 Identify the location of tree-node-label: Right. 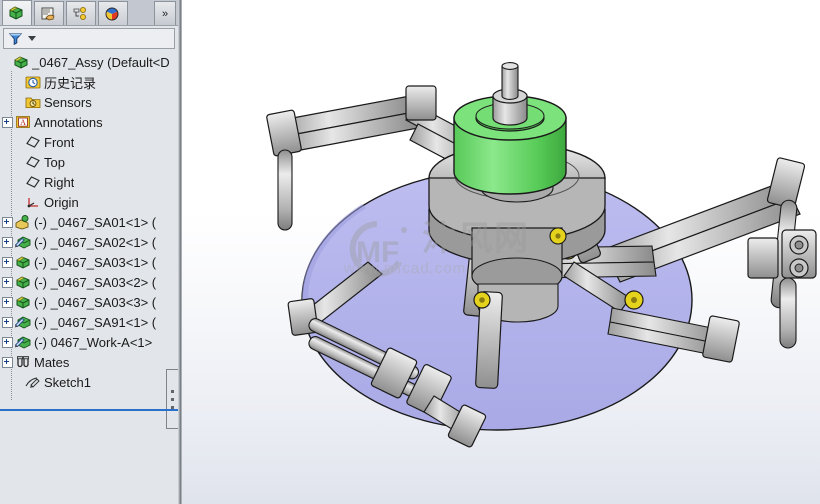
(59, 182).